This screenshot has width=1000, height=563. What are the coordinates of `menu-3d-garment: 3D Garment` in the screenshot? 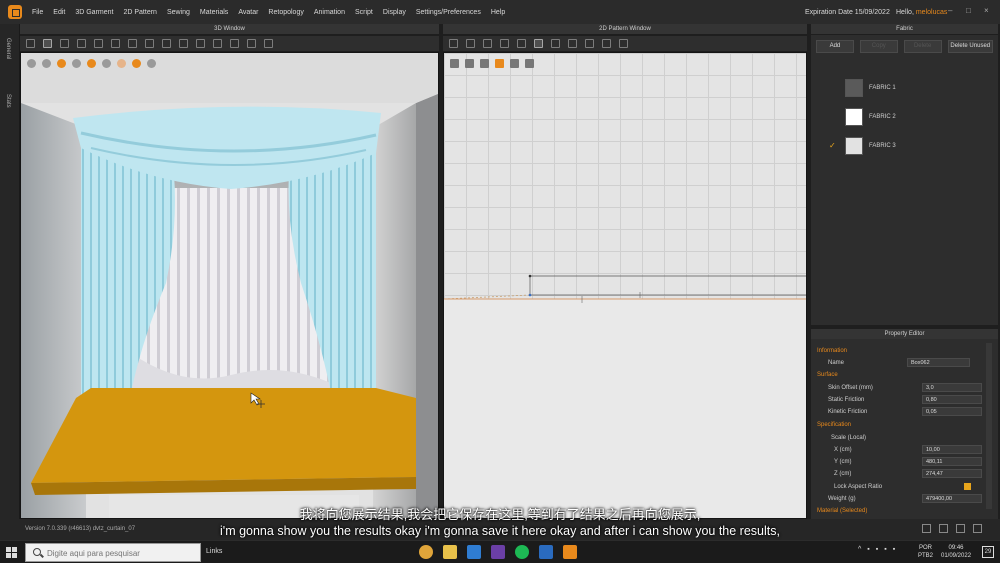 It's located at (94, 12).